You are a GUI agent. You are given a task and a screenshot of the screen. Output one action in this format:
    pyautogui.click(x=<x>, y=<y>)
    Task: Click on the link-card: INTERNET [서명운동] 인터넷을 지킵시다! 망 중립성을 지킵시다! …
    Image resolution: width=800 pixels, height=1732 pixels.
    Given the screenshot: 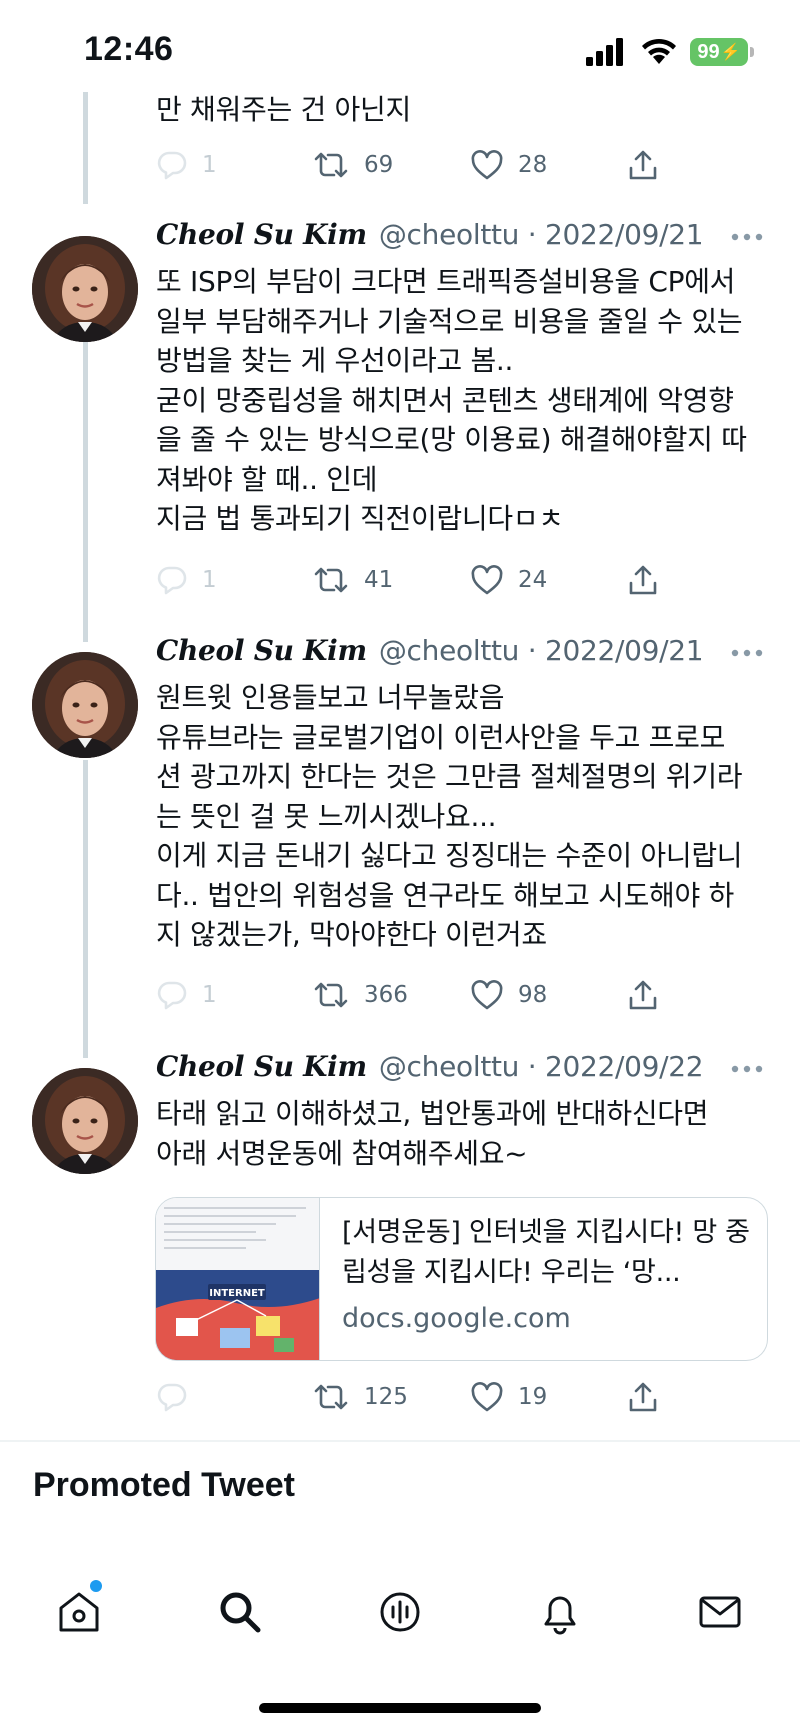 What is the action you would take?
    pyautogui.click(x=461, y=1279)
    